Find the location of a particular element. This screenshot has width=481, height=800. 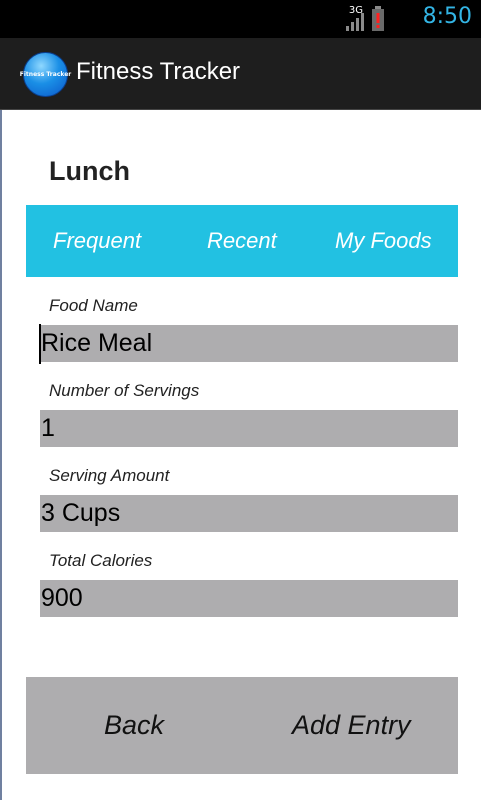

total-calories-field: 900 is located at coordinates (249, 598).